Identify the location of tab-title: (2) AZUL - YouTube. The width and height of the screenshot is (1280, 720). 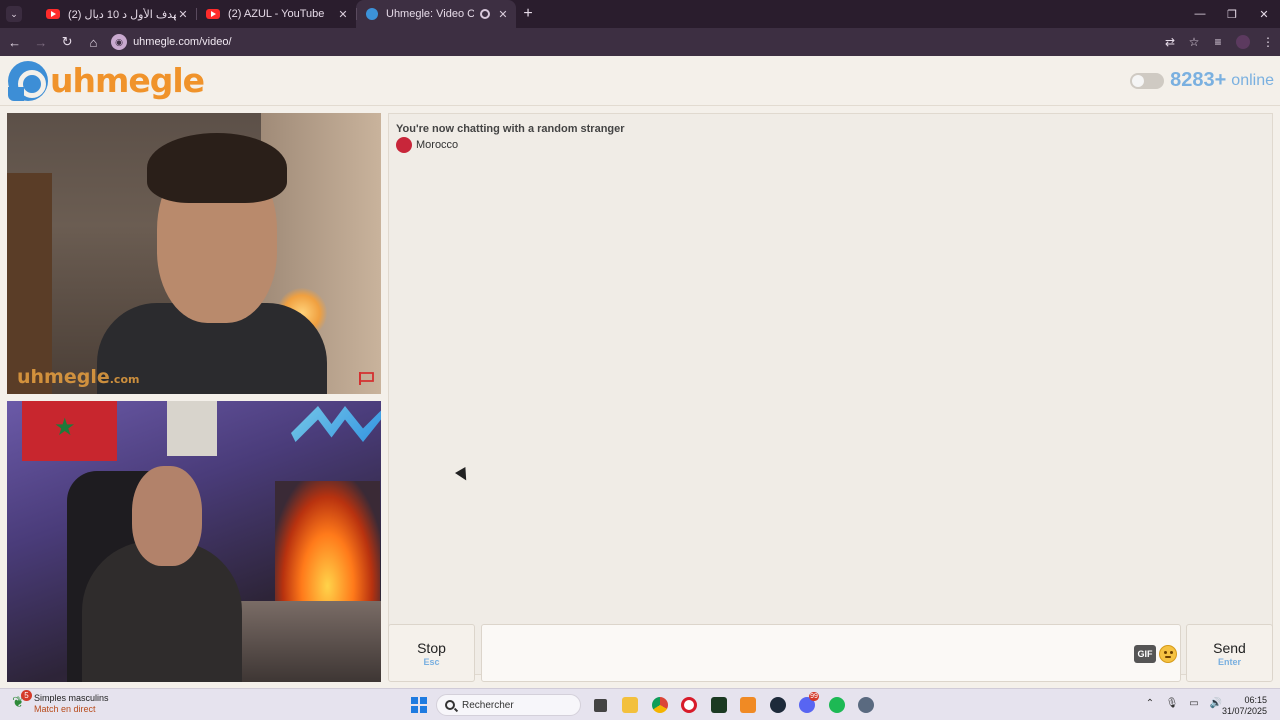
(276, 14).